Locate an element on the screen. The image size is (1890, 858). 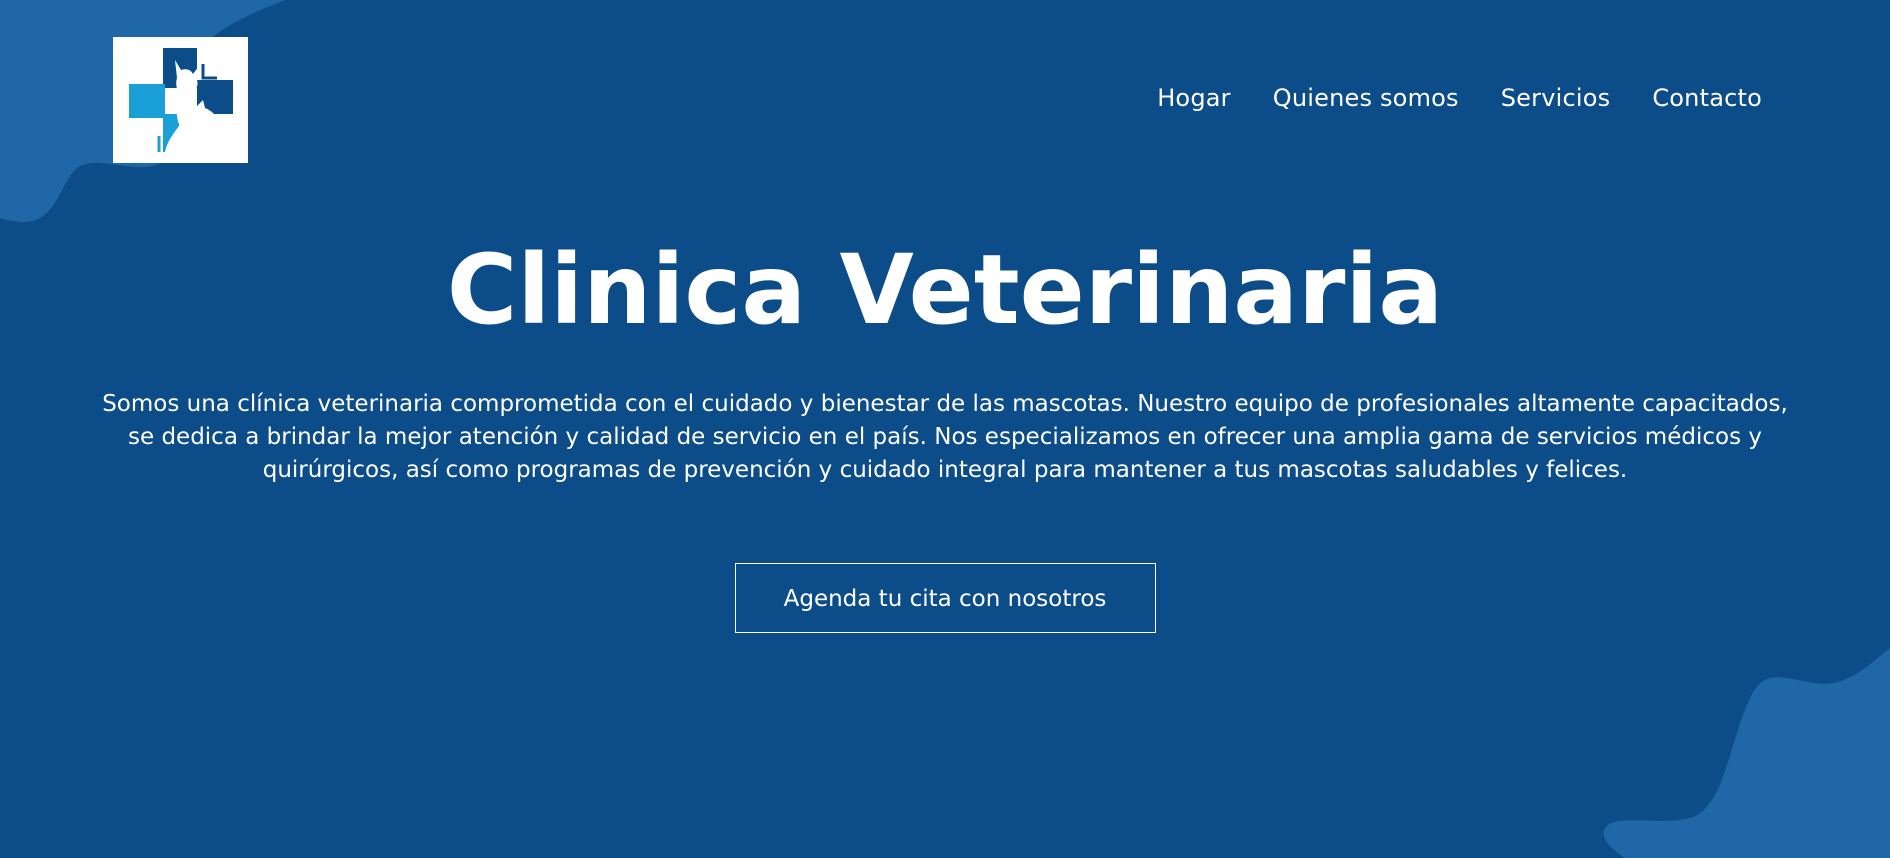
clinic-logo is located at coordinates (180, 100).